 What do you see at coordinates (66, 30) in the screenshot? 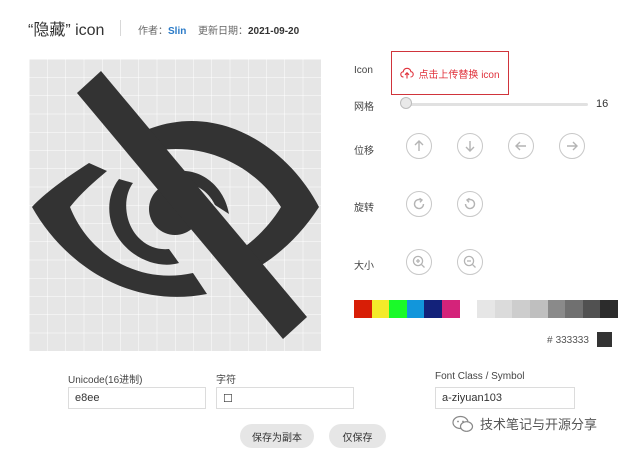
I see `page-title: “隐藏” icon` at bounding box center [66, 30].